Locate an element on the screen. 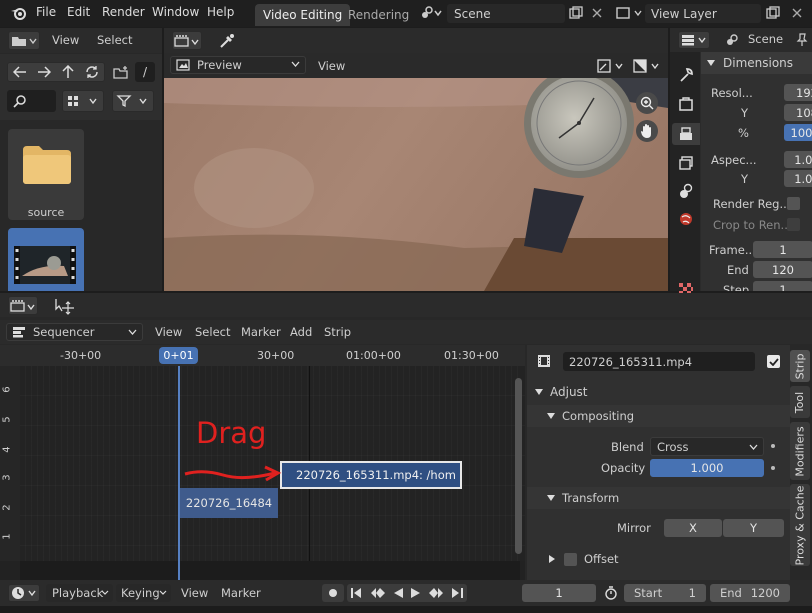 The image size is (812, 613). close-view-layer-icon is located at coordinates (797, 13).